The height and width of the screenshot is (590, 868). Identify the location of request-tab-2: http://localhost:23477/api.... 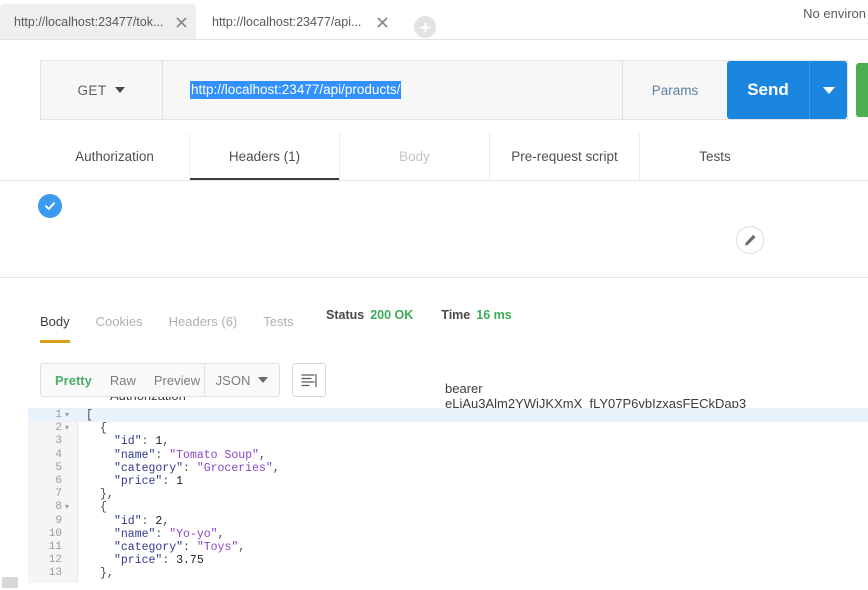
(303, 22).